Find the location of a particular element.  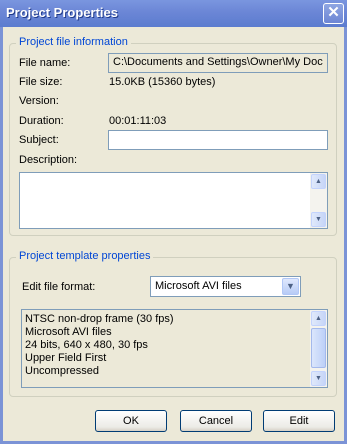

file-name-field: C:\Documents and Settings\Owner\My Doc is located at coordinates (218, 63).